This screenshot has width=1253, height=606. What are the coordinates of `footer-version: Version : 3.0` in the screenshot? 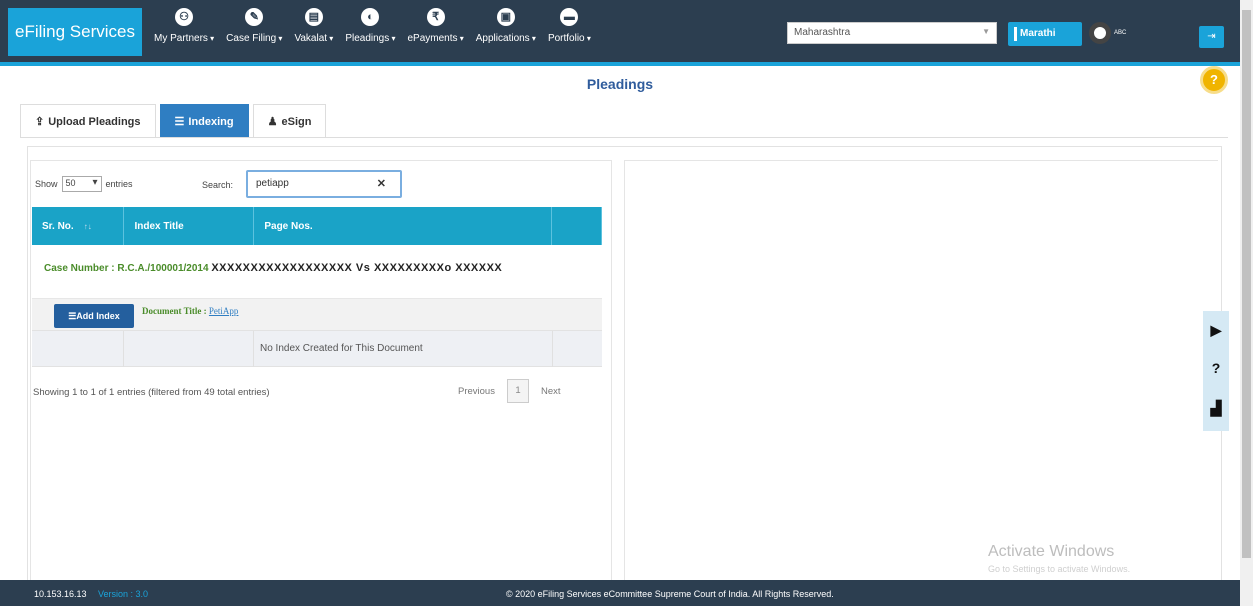 It's located at (123, 594).